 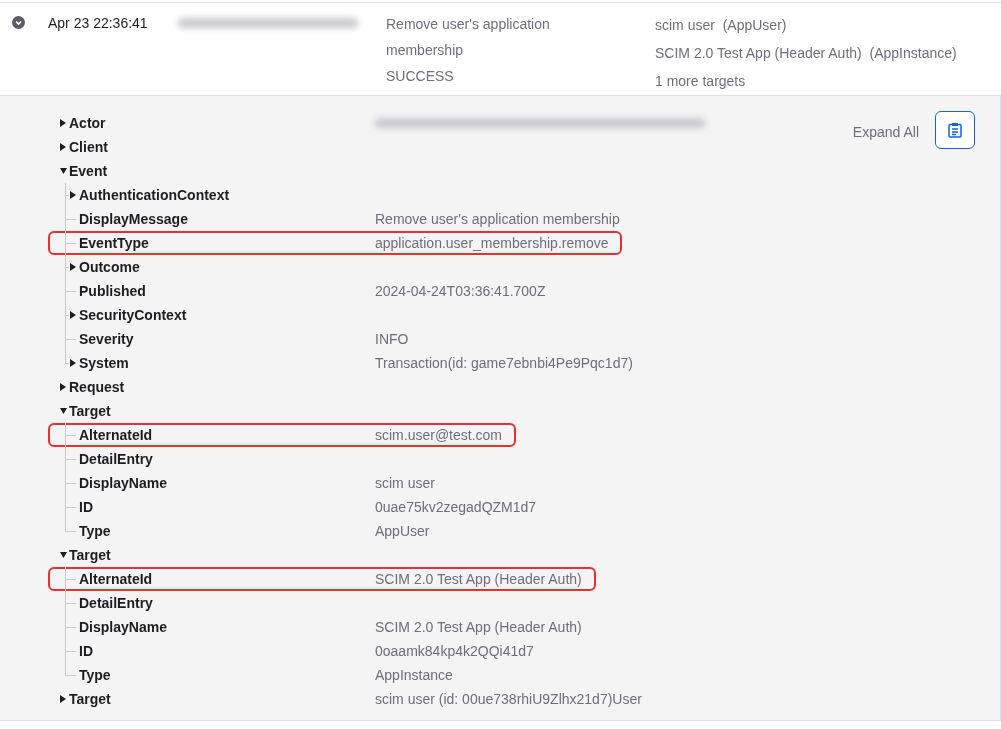 What do you see at coordinates (227, 363) in the screenshot?
I see `field-name: System` at bounding box center [227, 363].